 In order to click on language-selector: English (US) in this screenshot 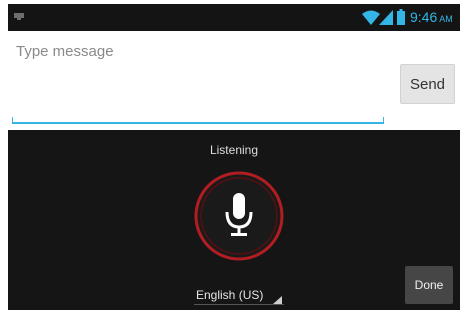, I will do `click(240, 296)`.